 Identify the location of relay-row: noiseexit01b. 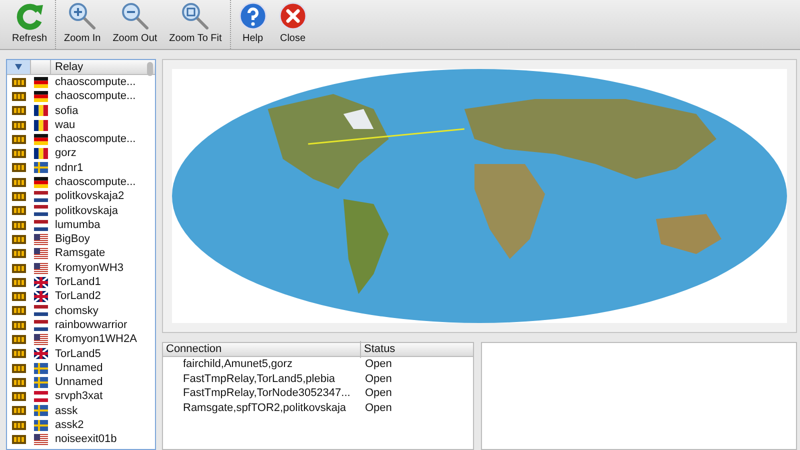
(81, 439).